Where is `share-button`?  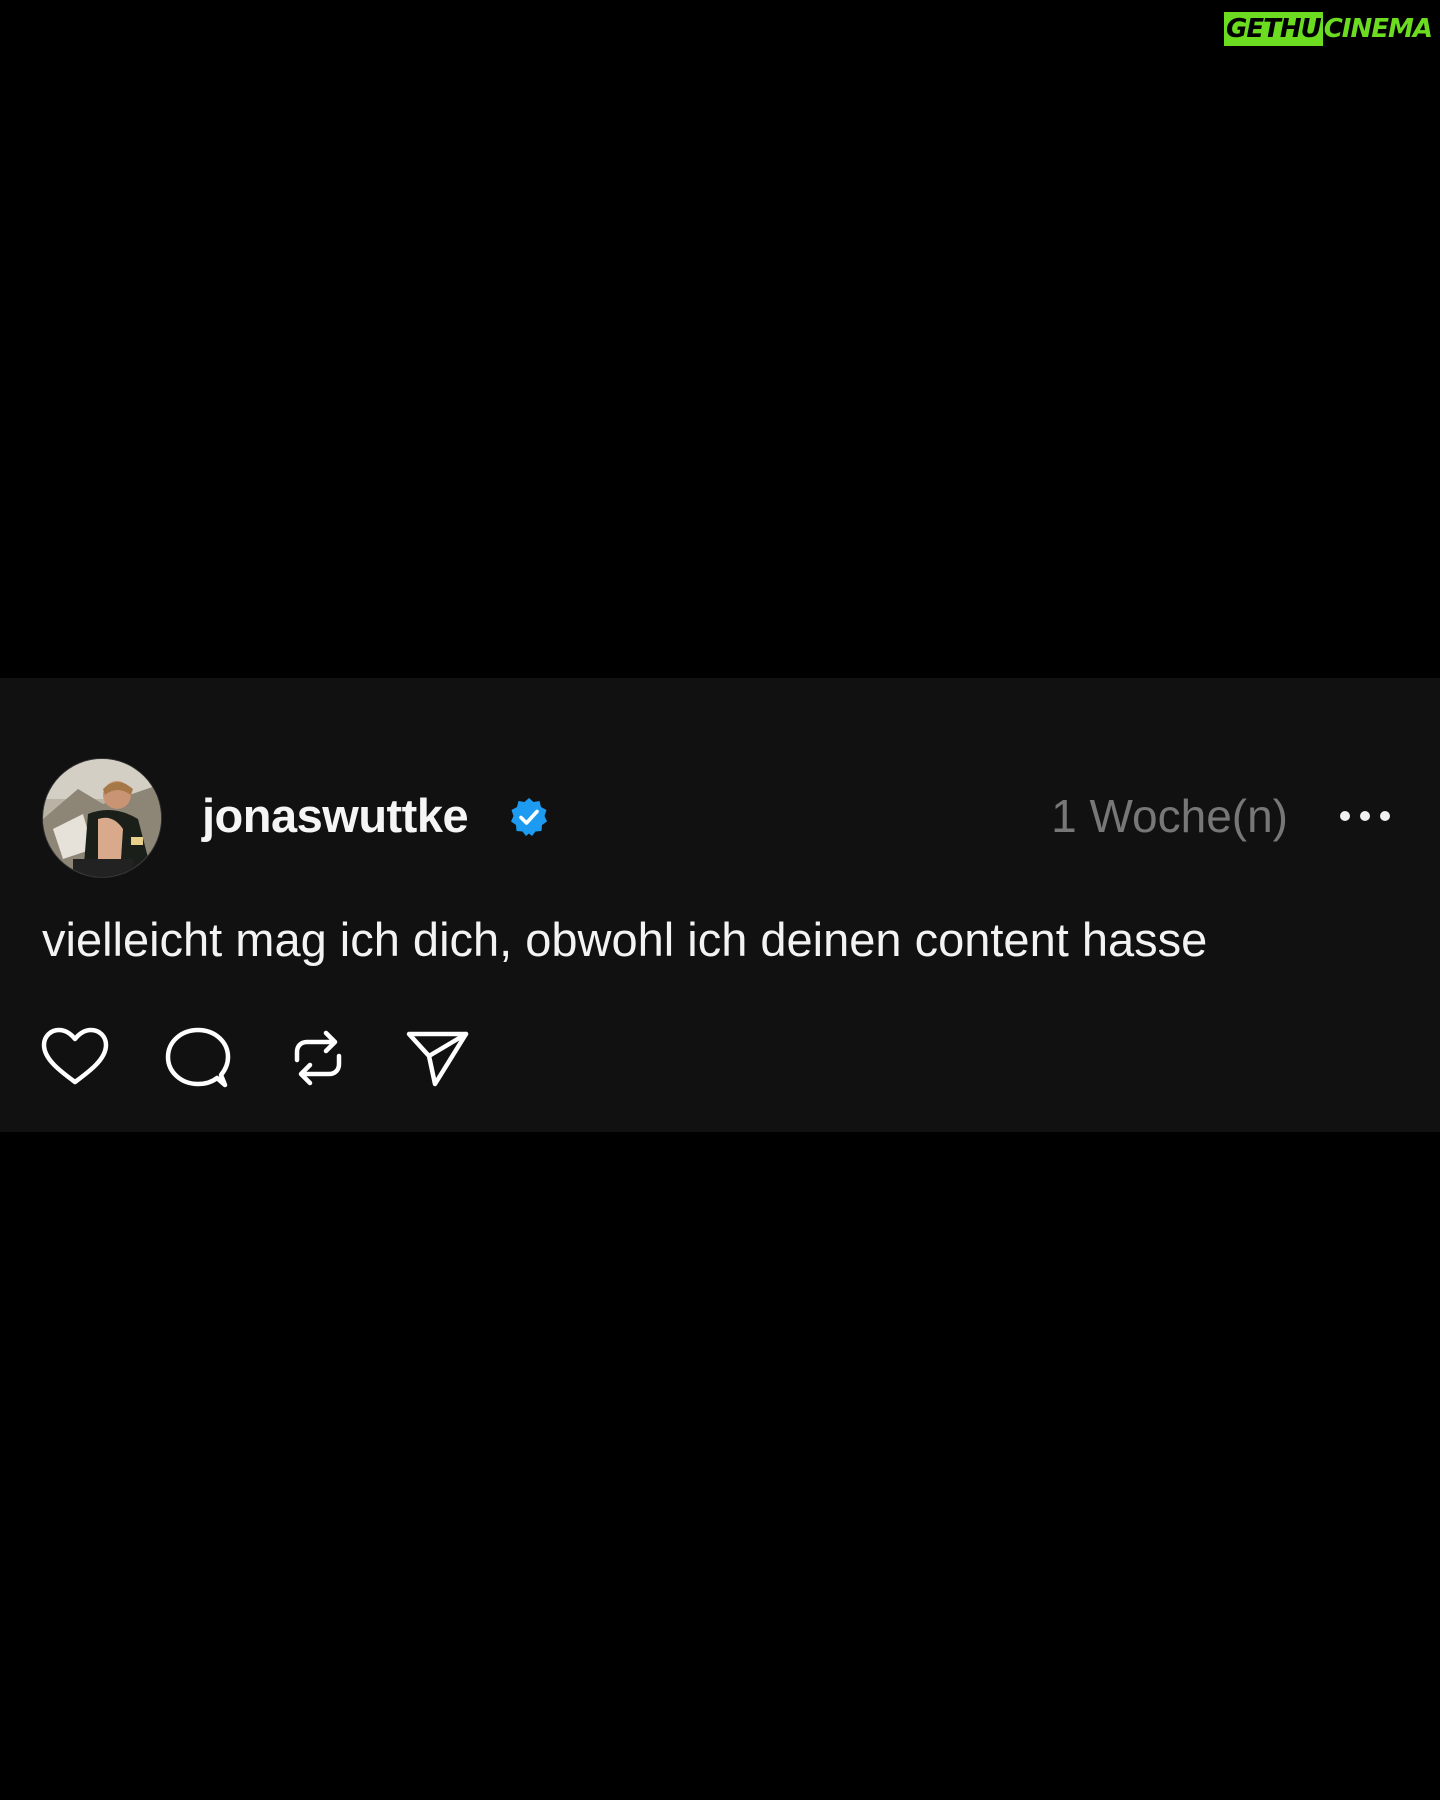 share-button is located at coordinates (439, 1058).